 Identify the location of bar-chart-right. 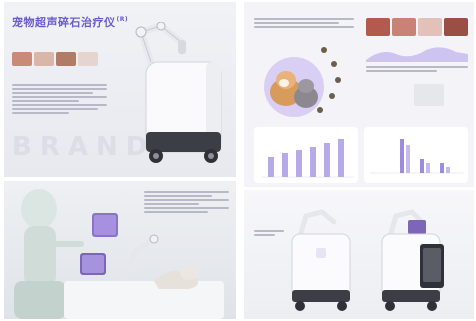
(417, 156).